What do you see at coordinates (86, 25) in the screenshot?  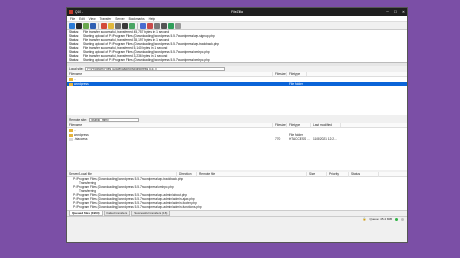 I see `toolbar-button-3-icon` at bounding box center [86, 25].